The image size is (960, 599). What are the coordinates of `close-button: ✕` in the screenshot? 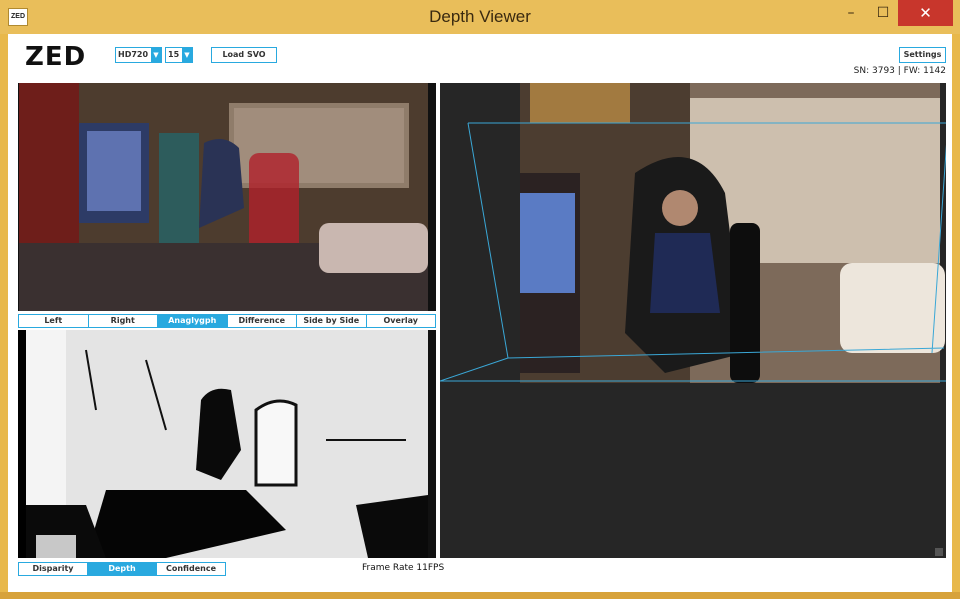 It's located at (925, 13).